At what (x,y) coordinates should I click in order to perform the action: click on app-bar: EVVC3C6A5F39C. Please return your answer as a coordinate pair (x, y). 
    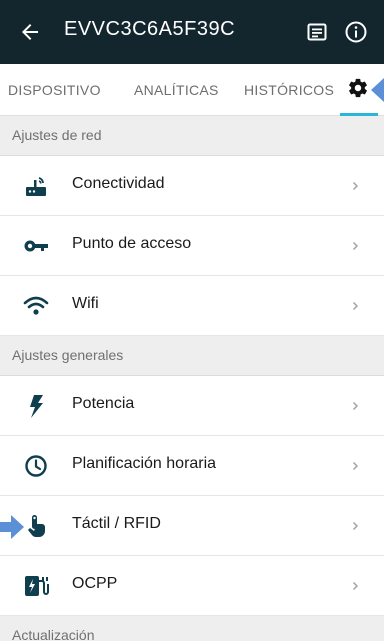
    Looking at the image, I should click on (192, 32).